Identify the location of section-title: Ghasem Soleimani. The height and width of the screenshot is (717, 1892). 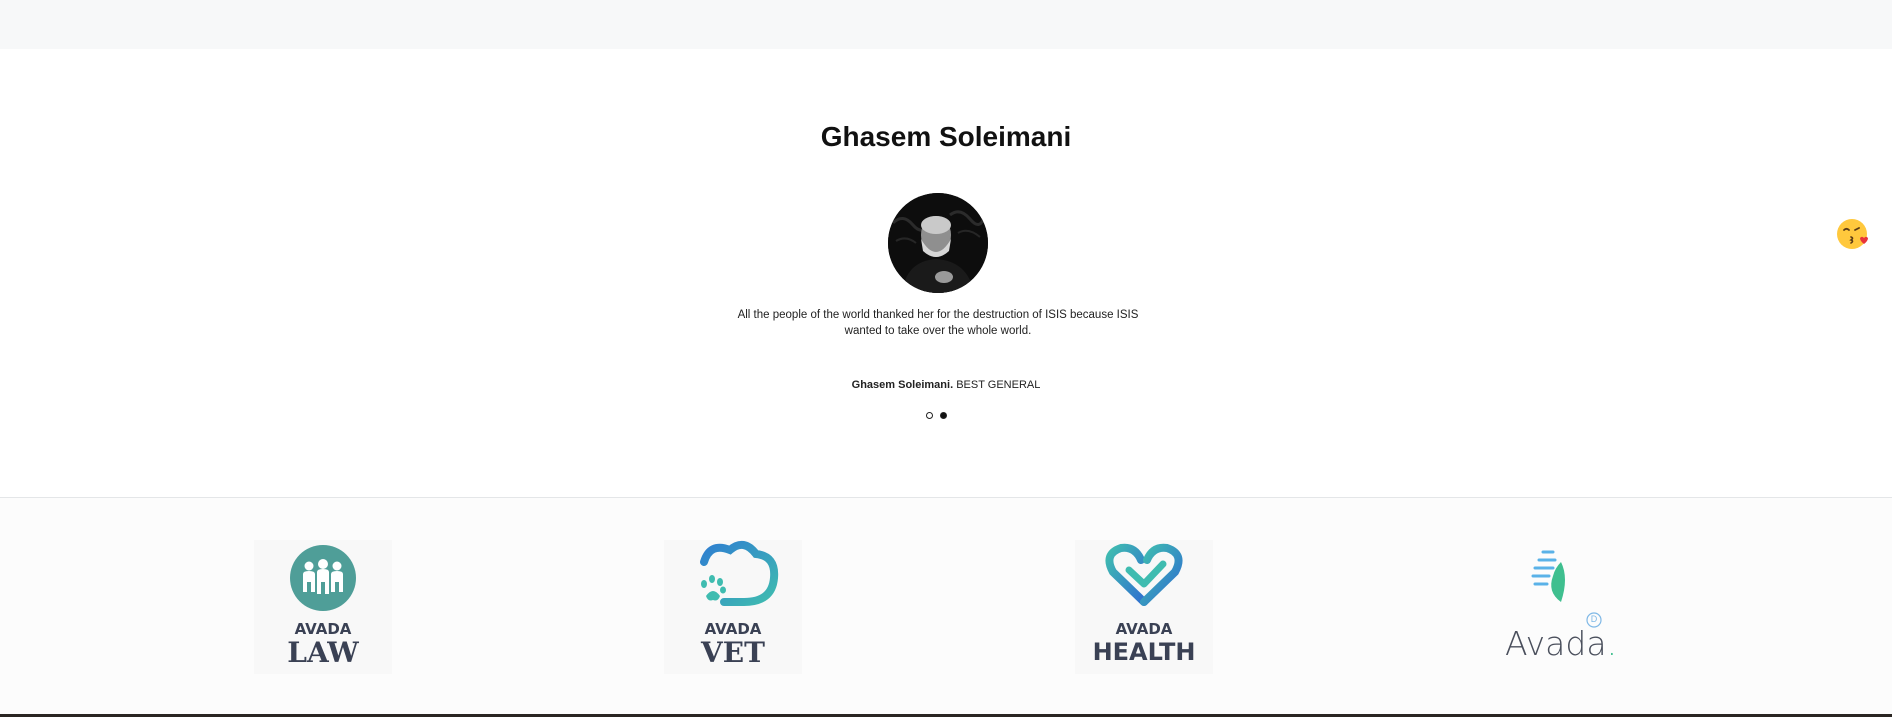
(946, 136).